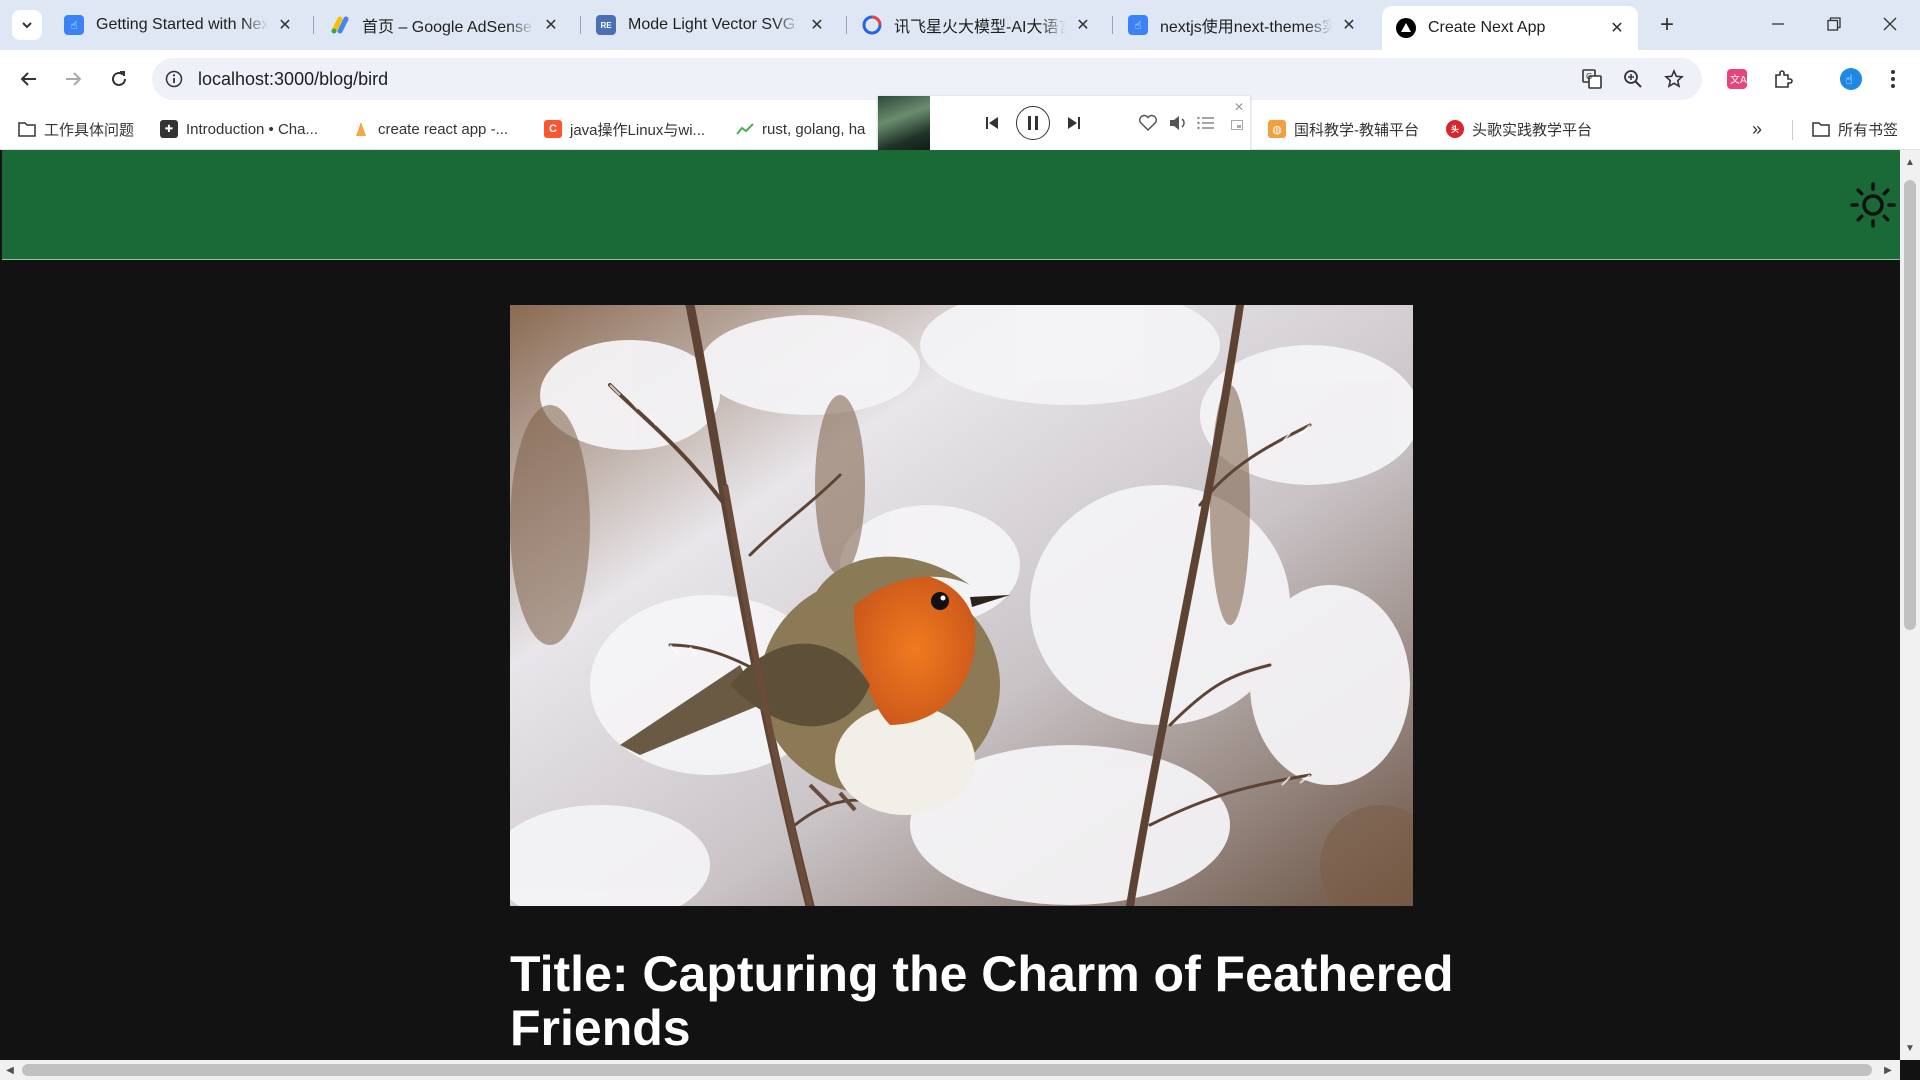  I want to click on close-window-button, so click(1890, 24).